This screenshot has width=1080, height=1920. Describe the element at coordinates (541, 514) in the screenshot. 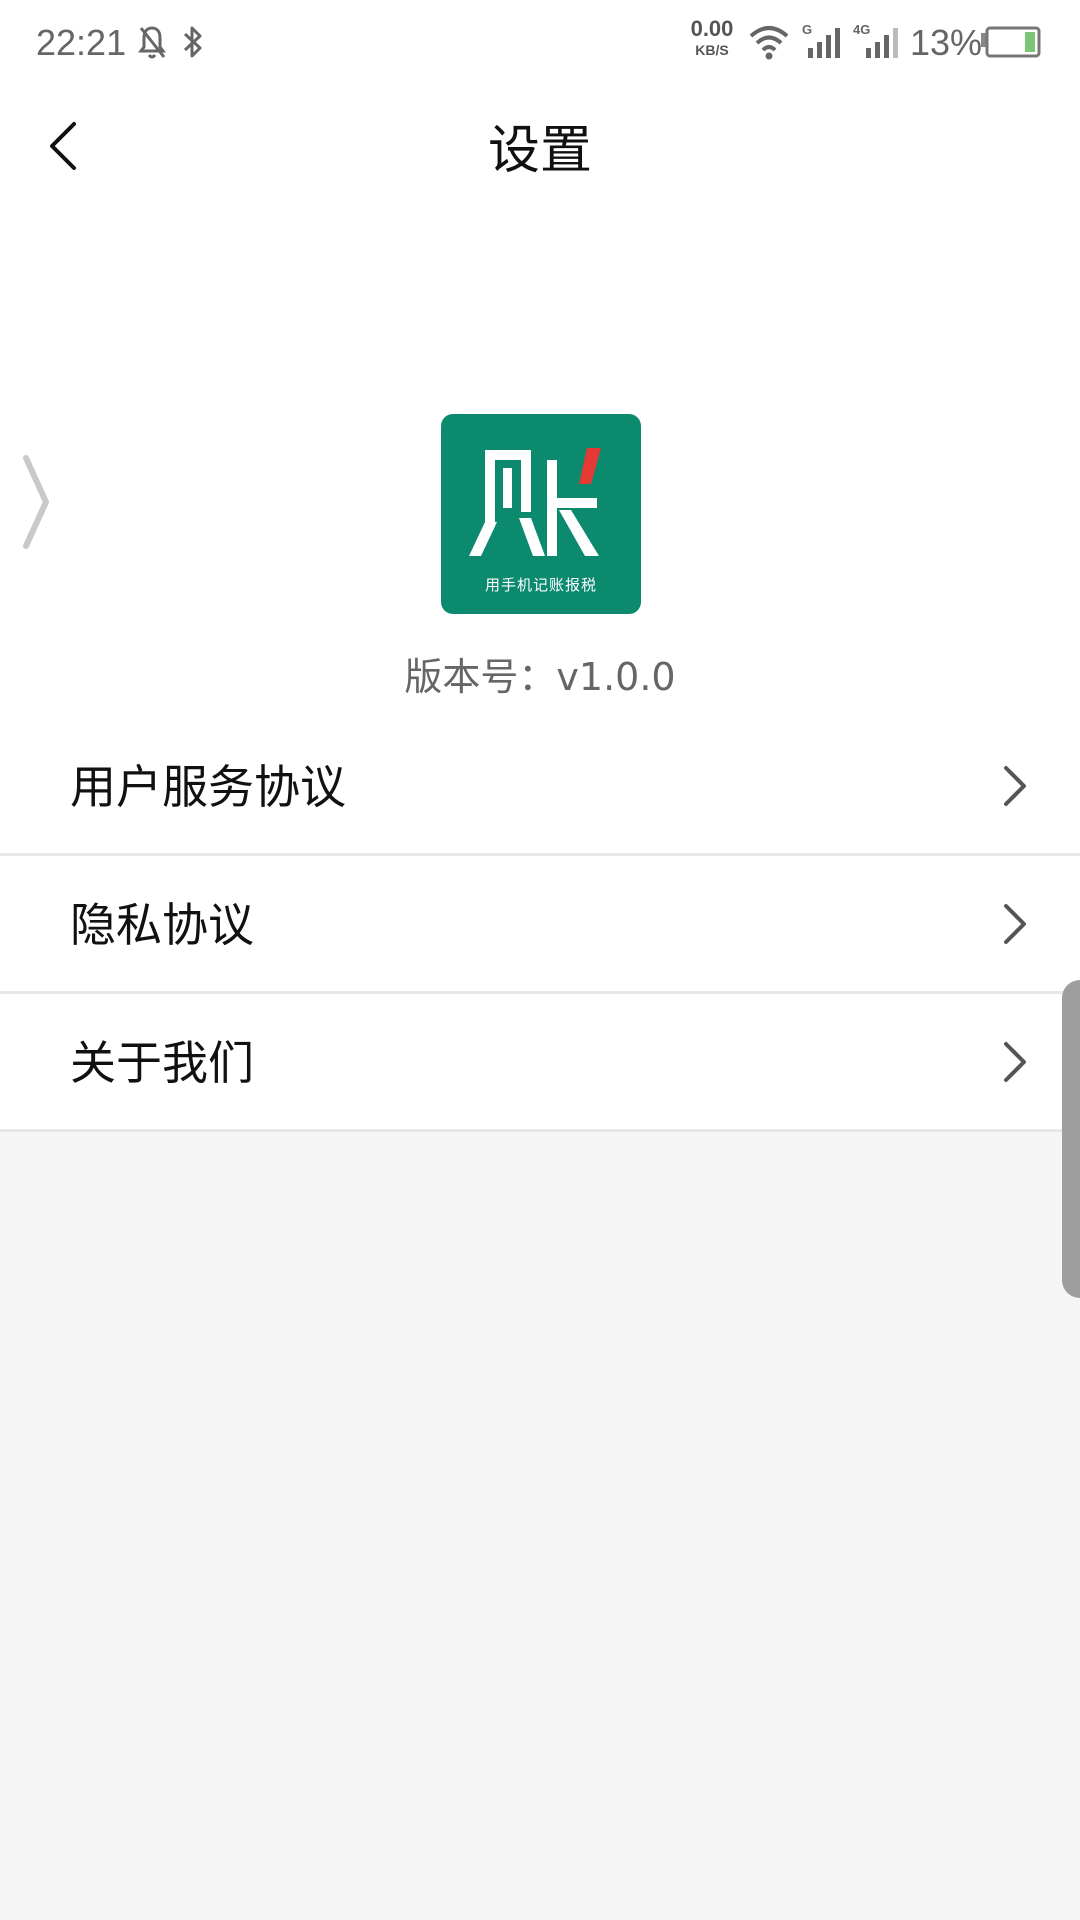

I see `app-logo: 账 用手机记账报税` at that location.